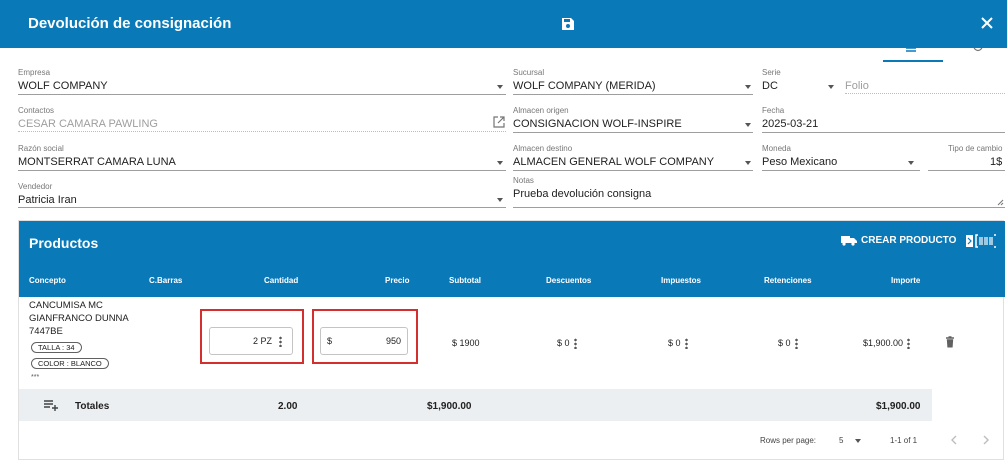  What do you see at coordinates (41, 148) in the screenshot?
I see `razon-social-label: Razón social` at bounding box center [41, 148].